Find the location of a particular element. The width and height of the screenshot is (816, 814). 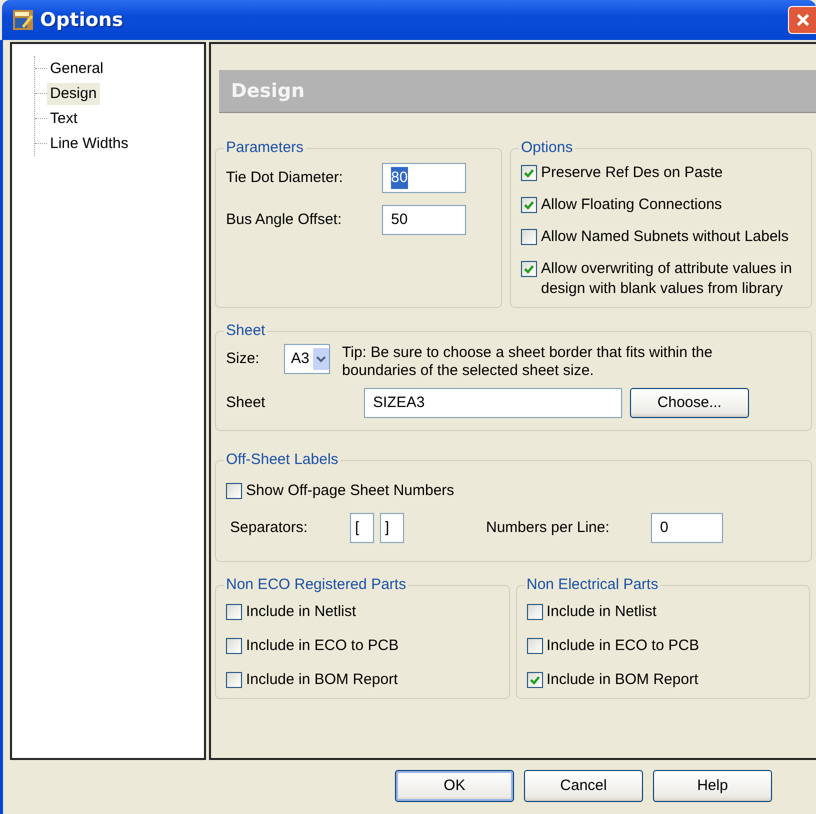

group-title: Sheet is located at coordinates (245, 331).